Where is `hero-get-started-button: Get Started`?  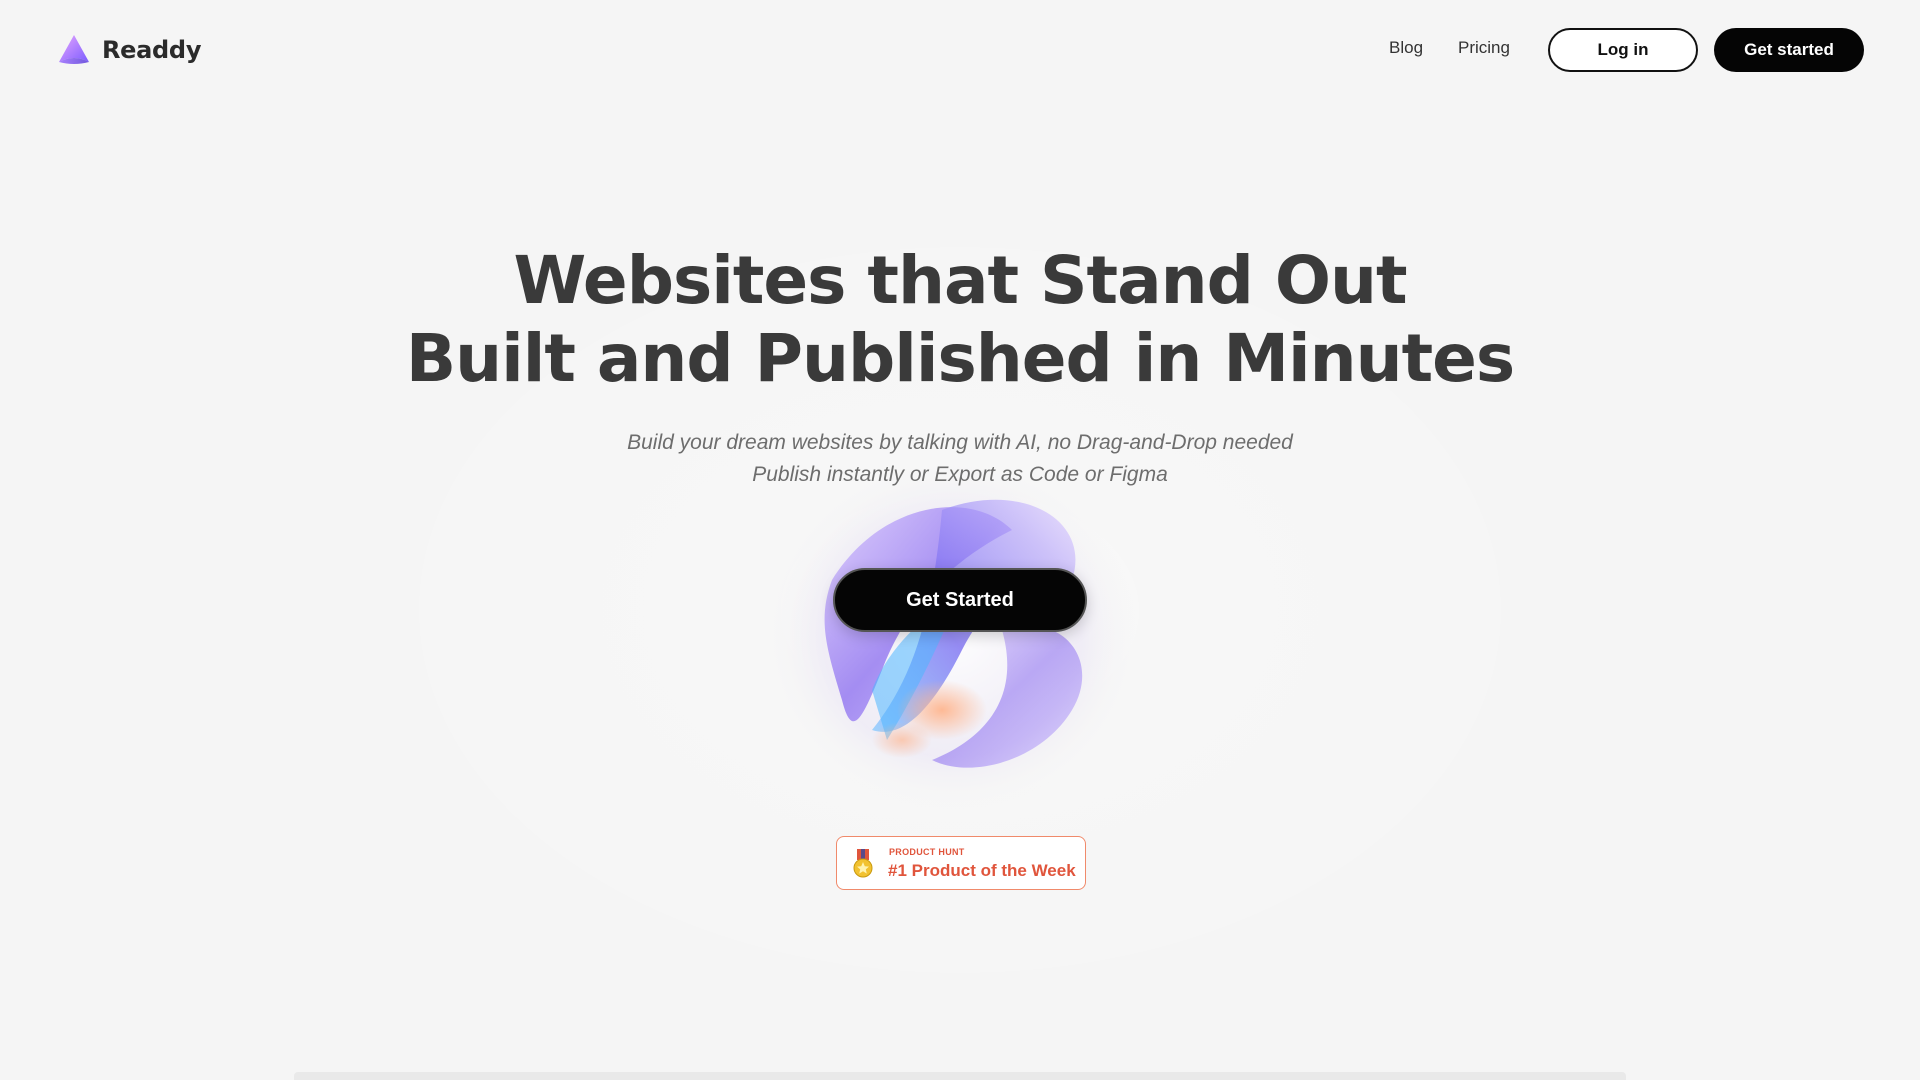
hero-get-started-button: Get Started is located at coordinates (960, 600).